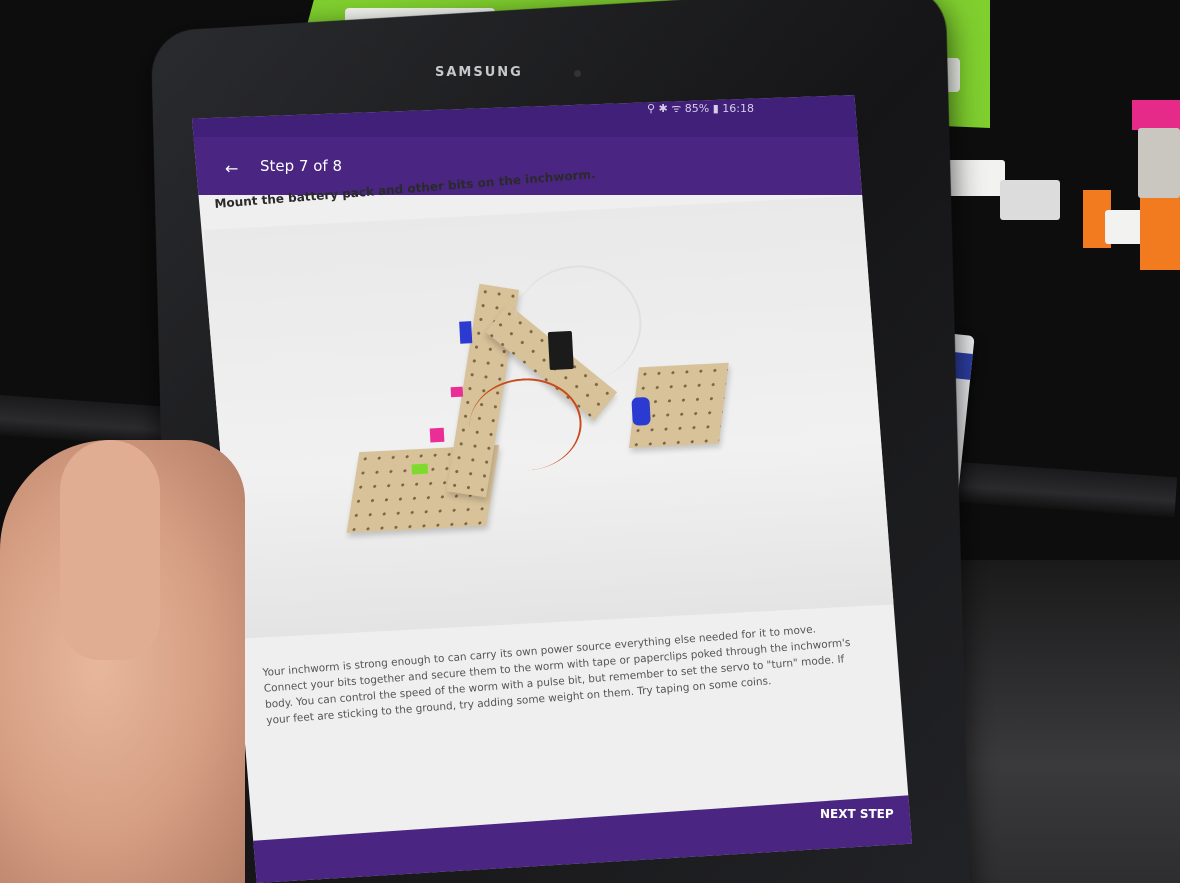 This screenshot has width=1180, height=883. I want to click on next-step-button: NEXT STEP, so click(857, 814).